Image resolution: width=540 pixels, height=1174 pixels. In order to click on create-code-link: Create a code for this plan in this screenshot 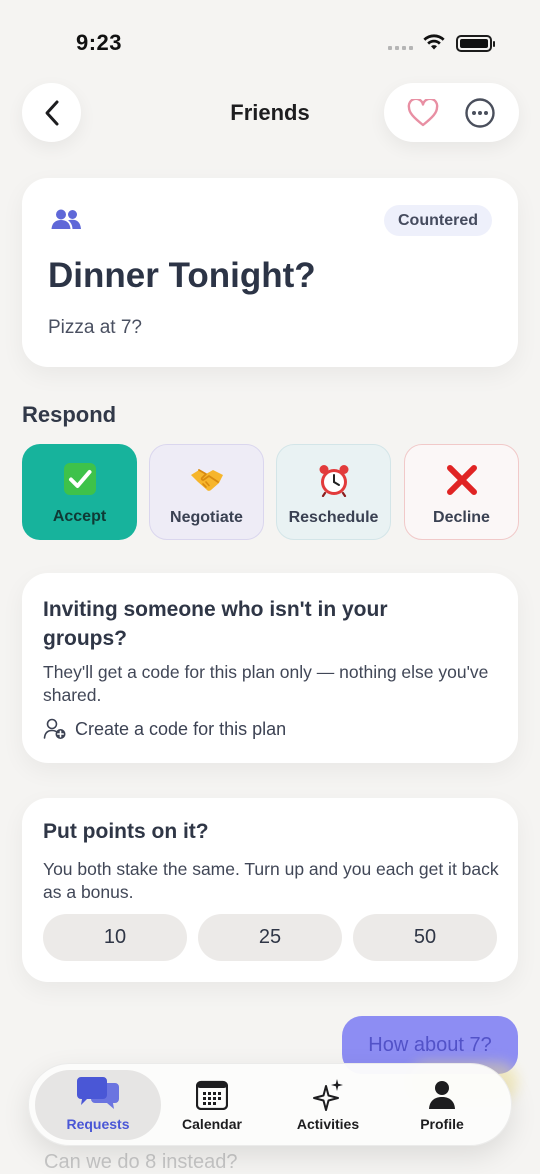, I will do `click(164, 729)`.